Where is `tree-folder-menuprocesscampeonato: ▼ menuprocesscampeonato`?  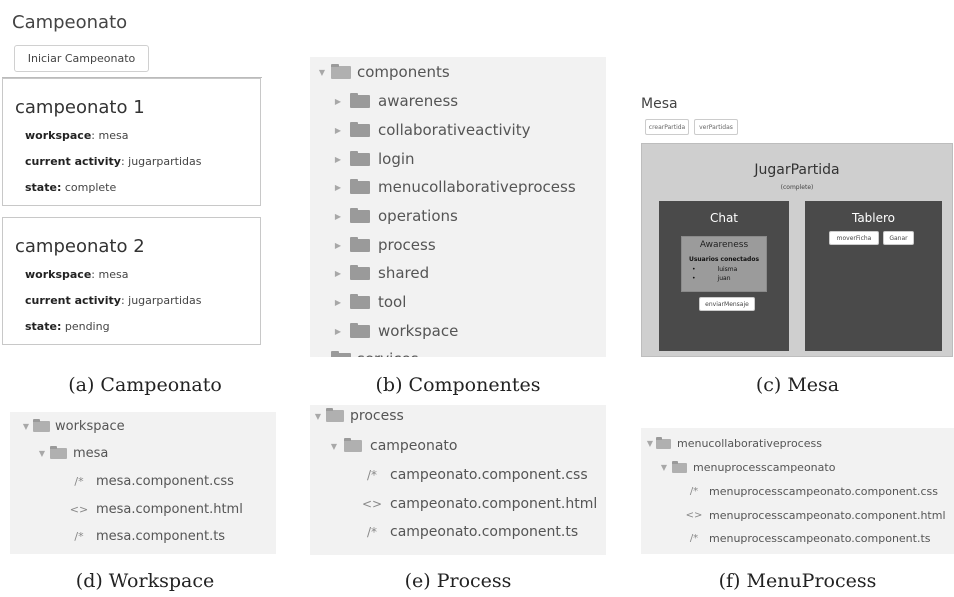 tree-folder-menuprocesscampeonato: ▼ menuprocesscampeonato is located at coordinates (747, 467).